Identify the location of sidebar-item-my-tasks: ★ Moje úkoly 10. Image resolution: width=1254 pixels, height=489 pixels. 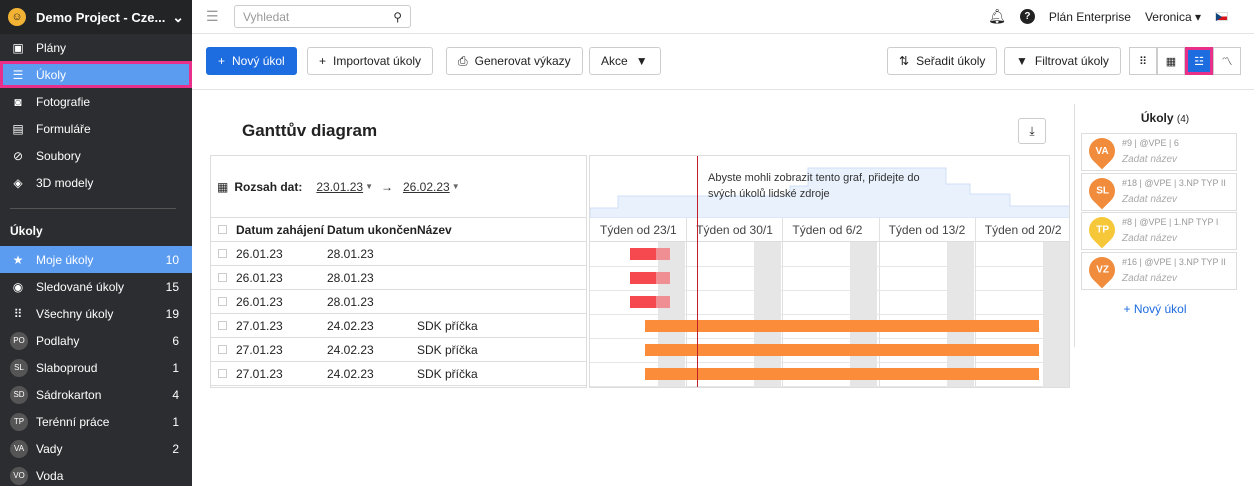
(96, 259).